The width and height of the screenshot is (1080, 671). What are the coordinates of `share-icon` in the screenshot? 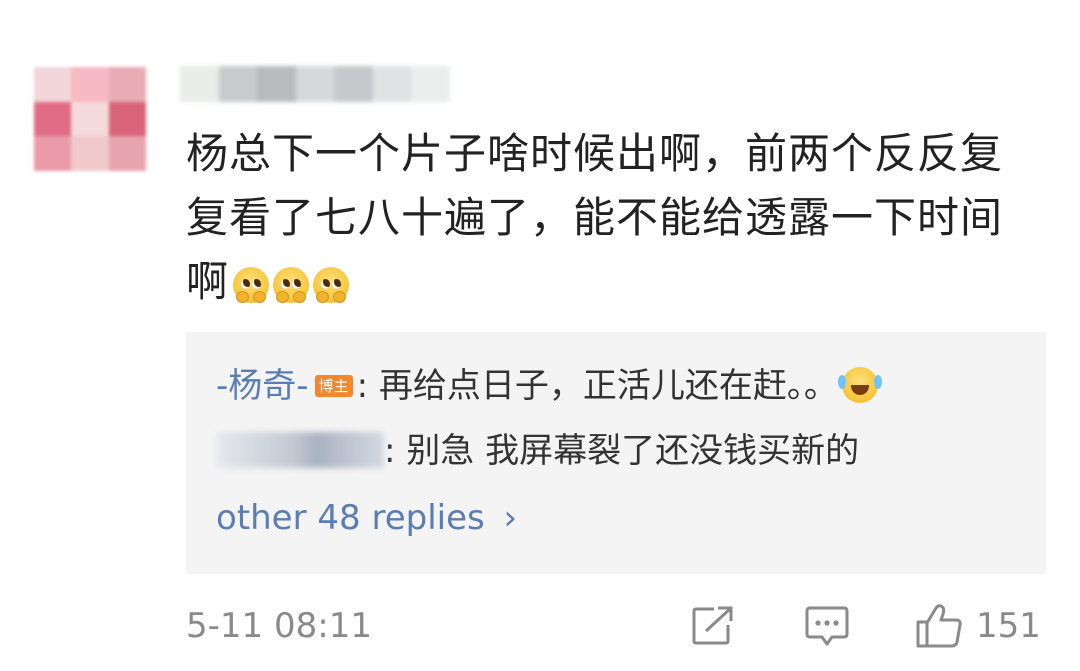 It's located at (712, 625).